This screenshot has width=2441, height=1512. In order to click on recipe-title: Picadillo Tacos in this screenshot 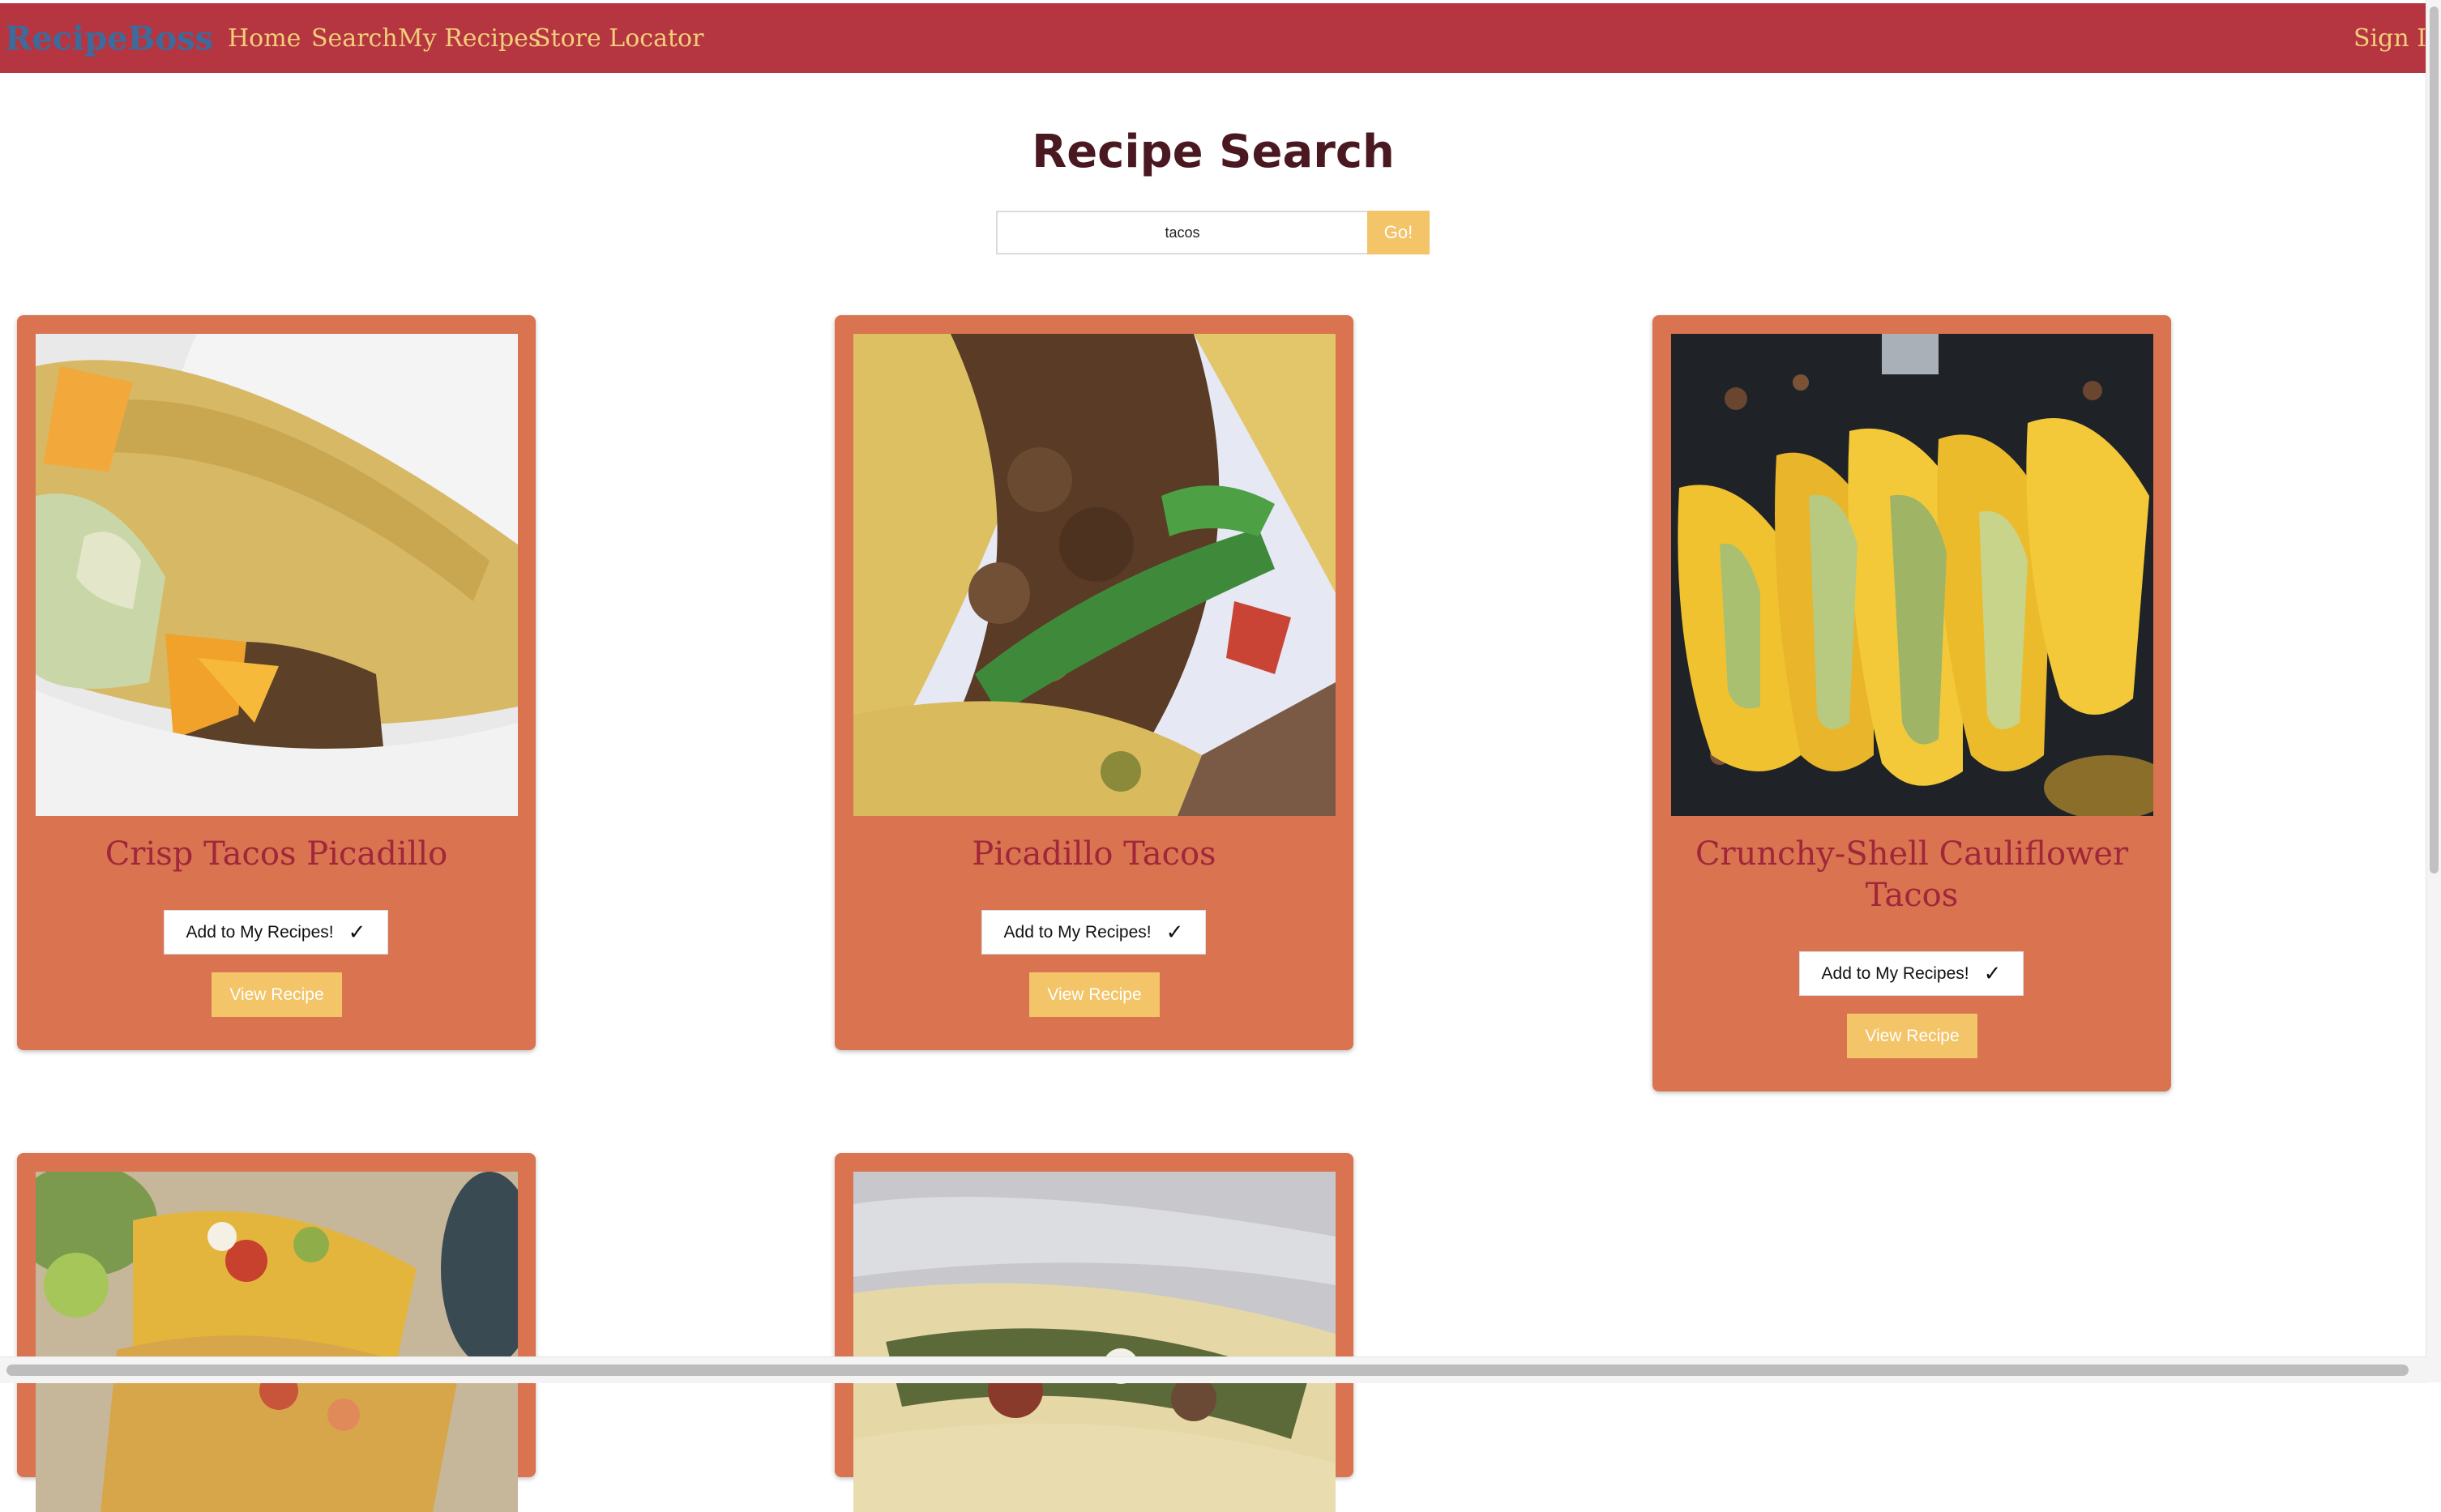, I will do `click(1094, 854)`.